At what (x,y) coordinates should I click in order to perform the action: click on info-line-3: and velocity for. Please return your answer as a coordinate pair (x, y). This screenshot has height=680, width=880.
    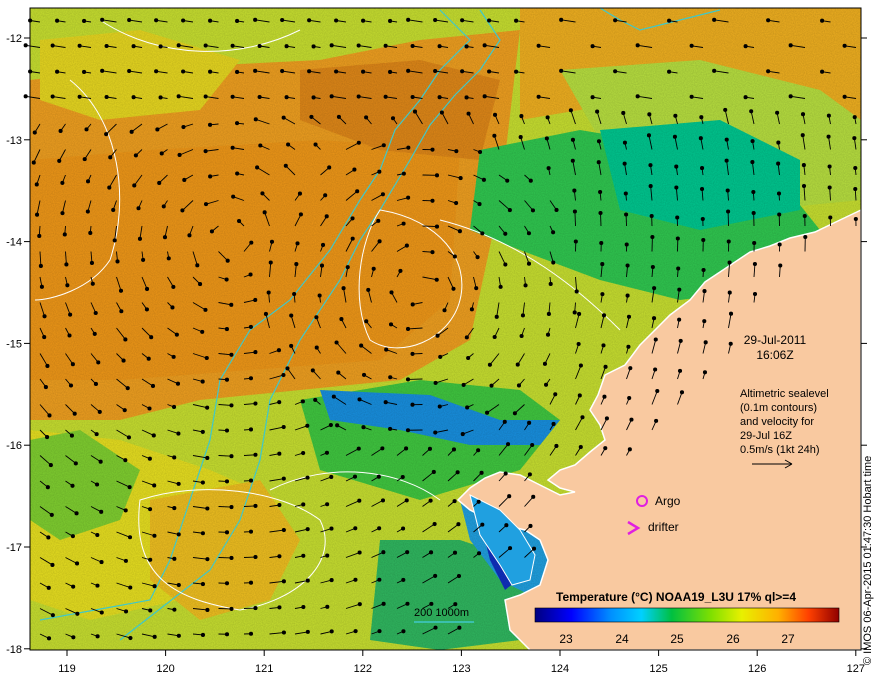
    Looking at the image, I should click on (777, 422).